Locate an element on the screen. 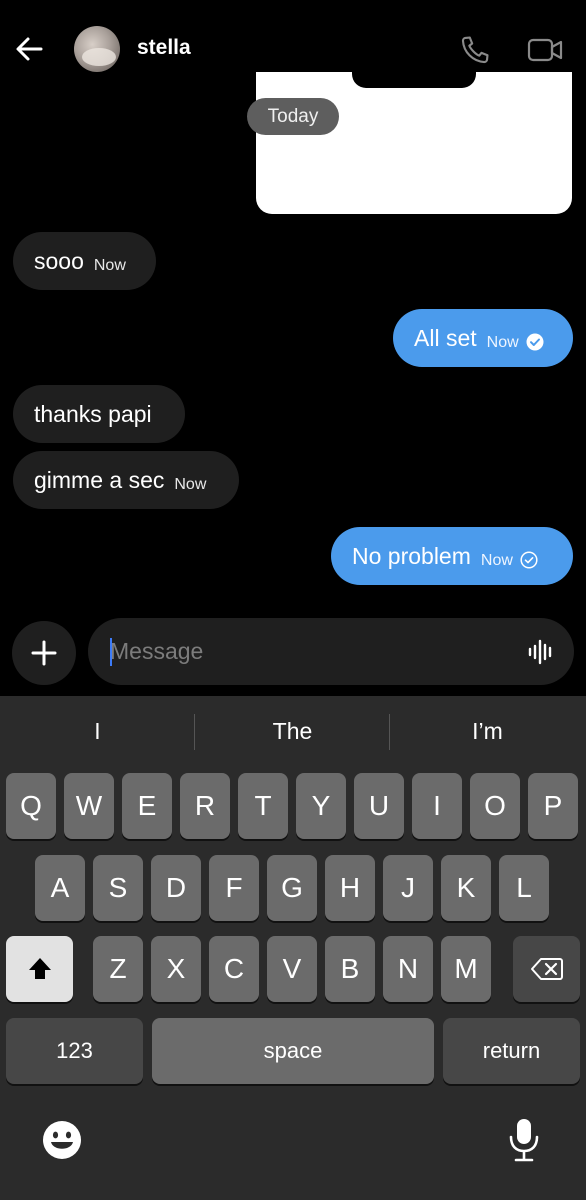 This screenshot has width=586, height=1200. message-bubble-incoming: sooo Now is located at coordinates (84, 261).